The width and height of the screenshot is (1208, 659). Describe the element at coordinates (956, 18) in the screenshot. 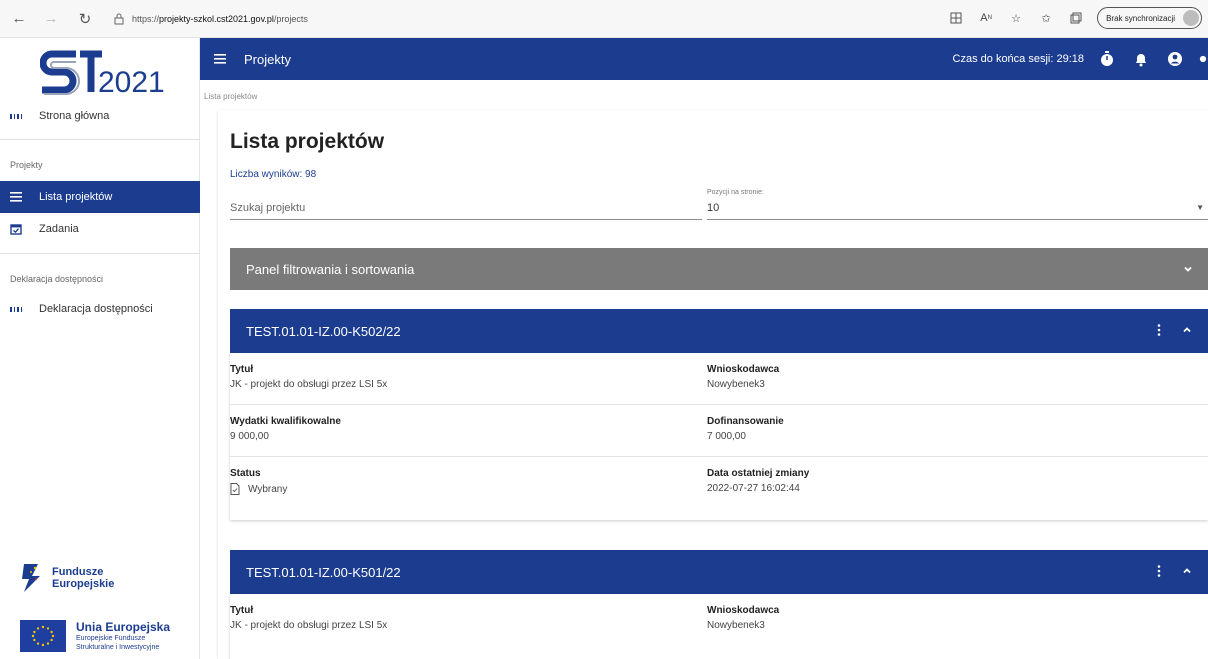

I see `grid-view-icon` at that location.